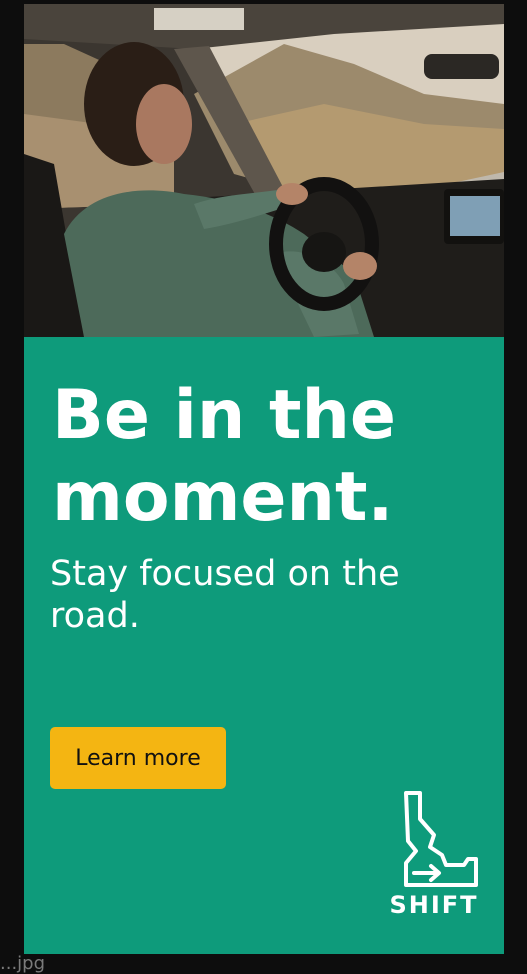 This screenshot has height=974, width=527. I want to click on headline: Be in the moment., so click(224, 456).